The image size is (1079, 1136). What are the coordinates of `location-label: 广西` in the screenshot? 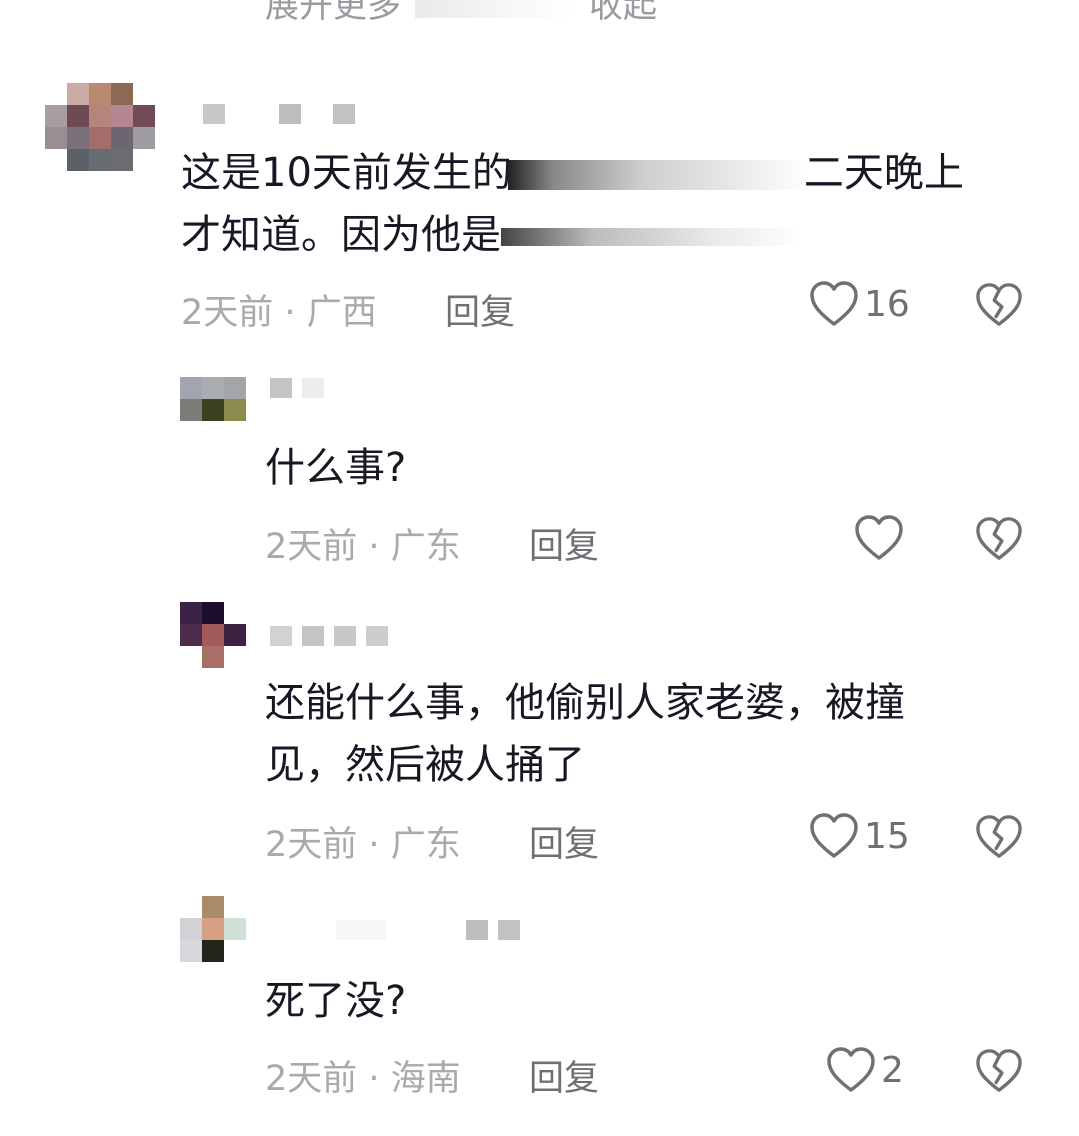 It's located at (341, 313).